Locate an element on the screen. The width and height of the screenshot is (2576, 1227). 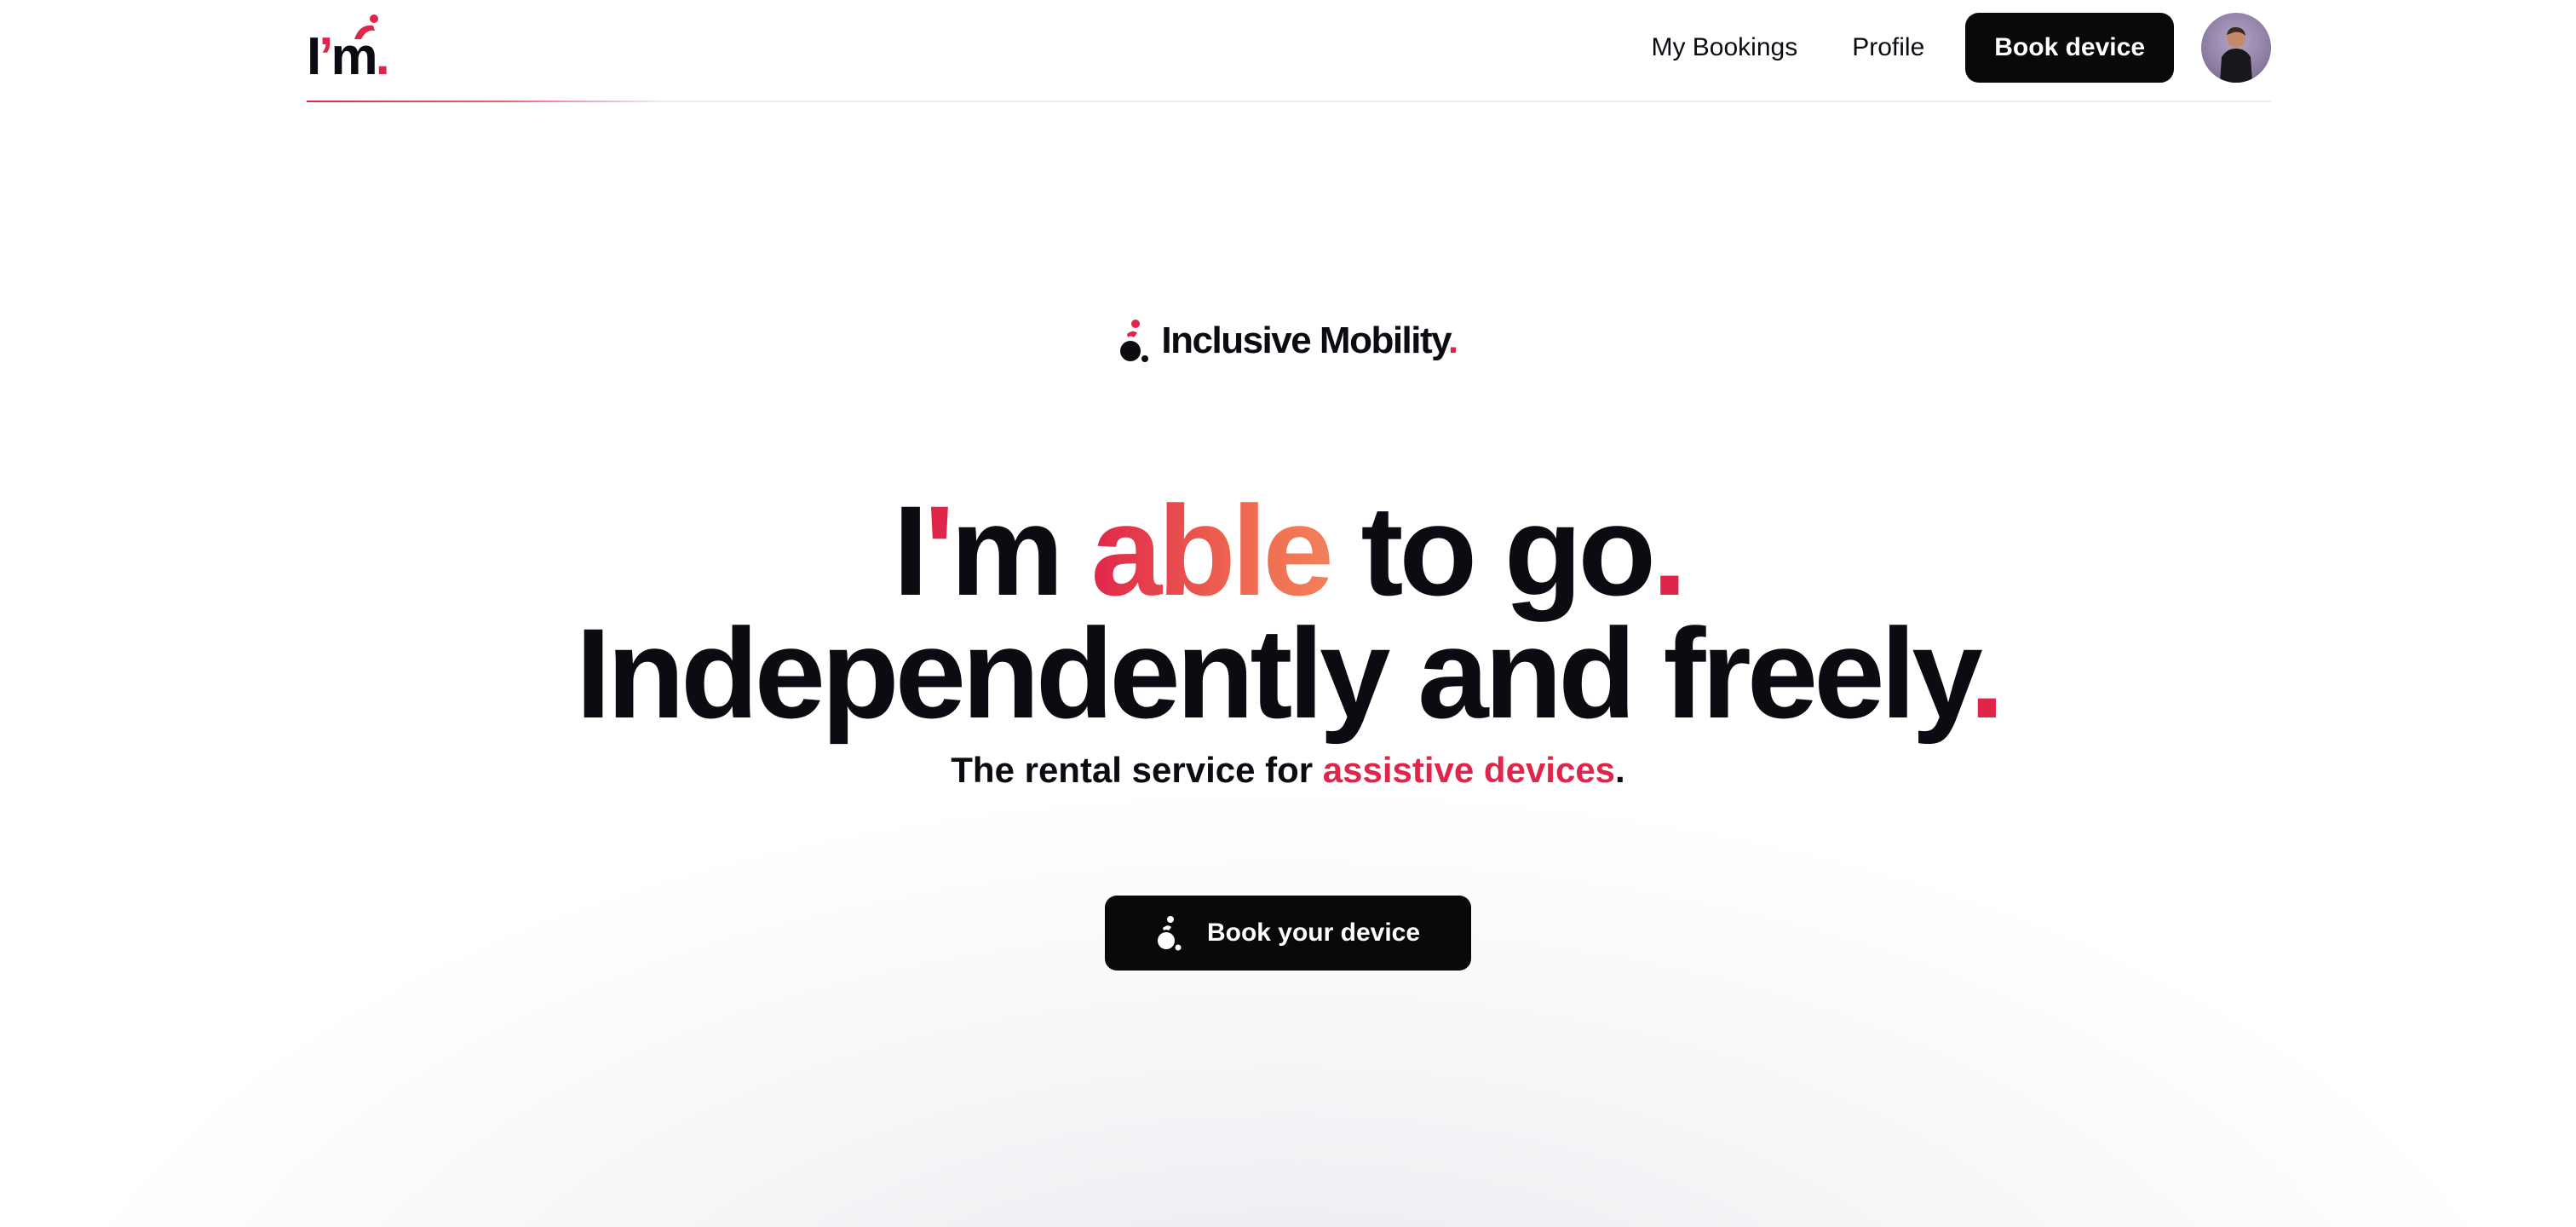
logo: I’m. is located at coordinates (354, 50).